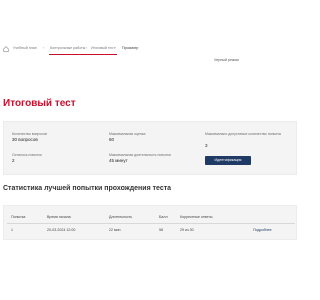 This screenshot has width=320, height=300. What do you see at coordinates (61, 230) in the screenshot?
I see `cell-start-time: 20-03-2024 12:00` at bounding box center [61, 230].